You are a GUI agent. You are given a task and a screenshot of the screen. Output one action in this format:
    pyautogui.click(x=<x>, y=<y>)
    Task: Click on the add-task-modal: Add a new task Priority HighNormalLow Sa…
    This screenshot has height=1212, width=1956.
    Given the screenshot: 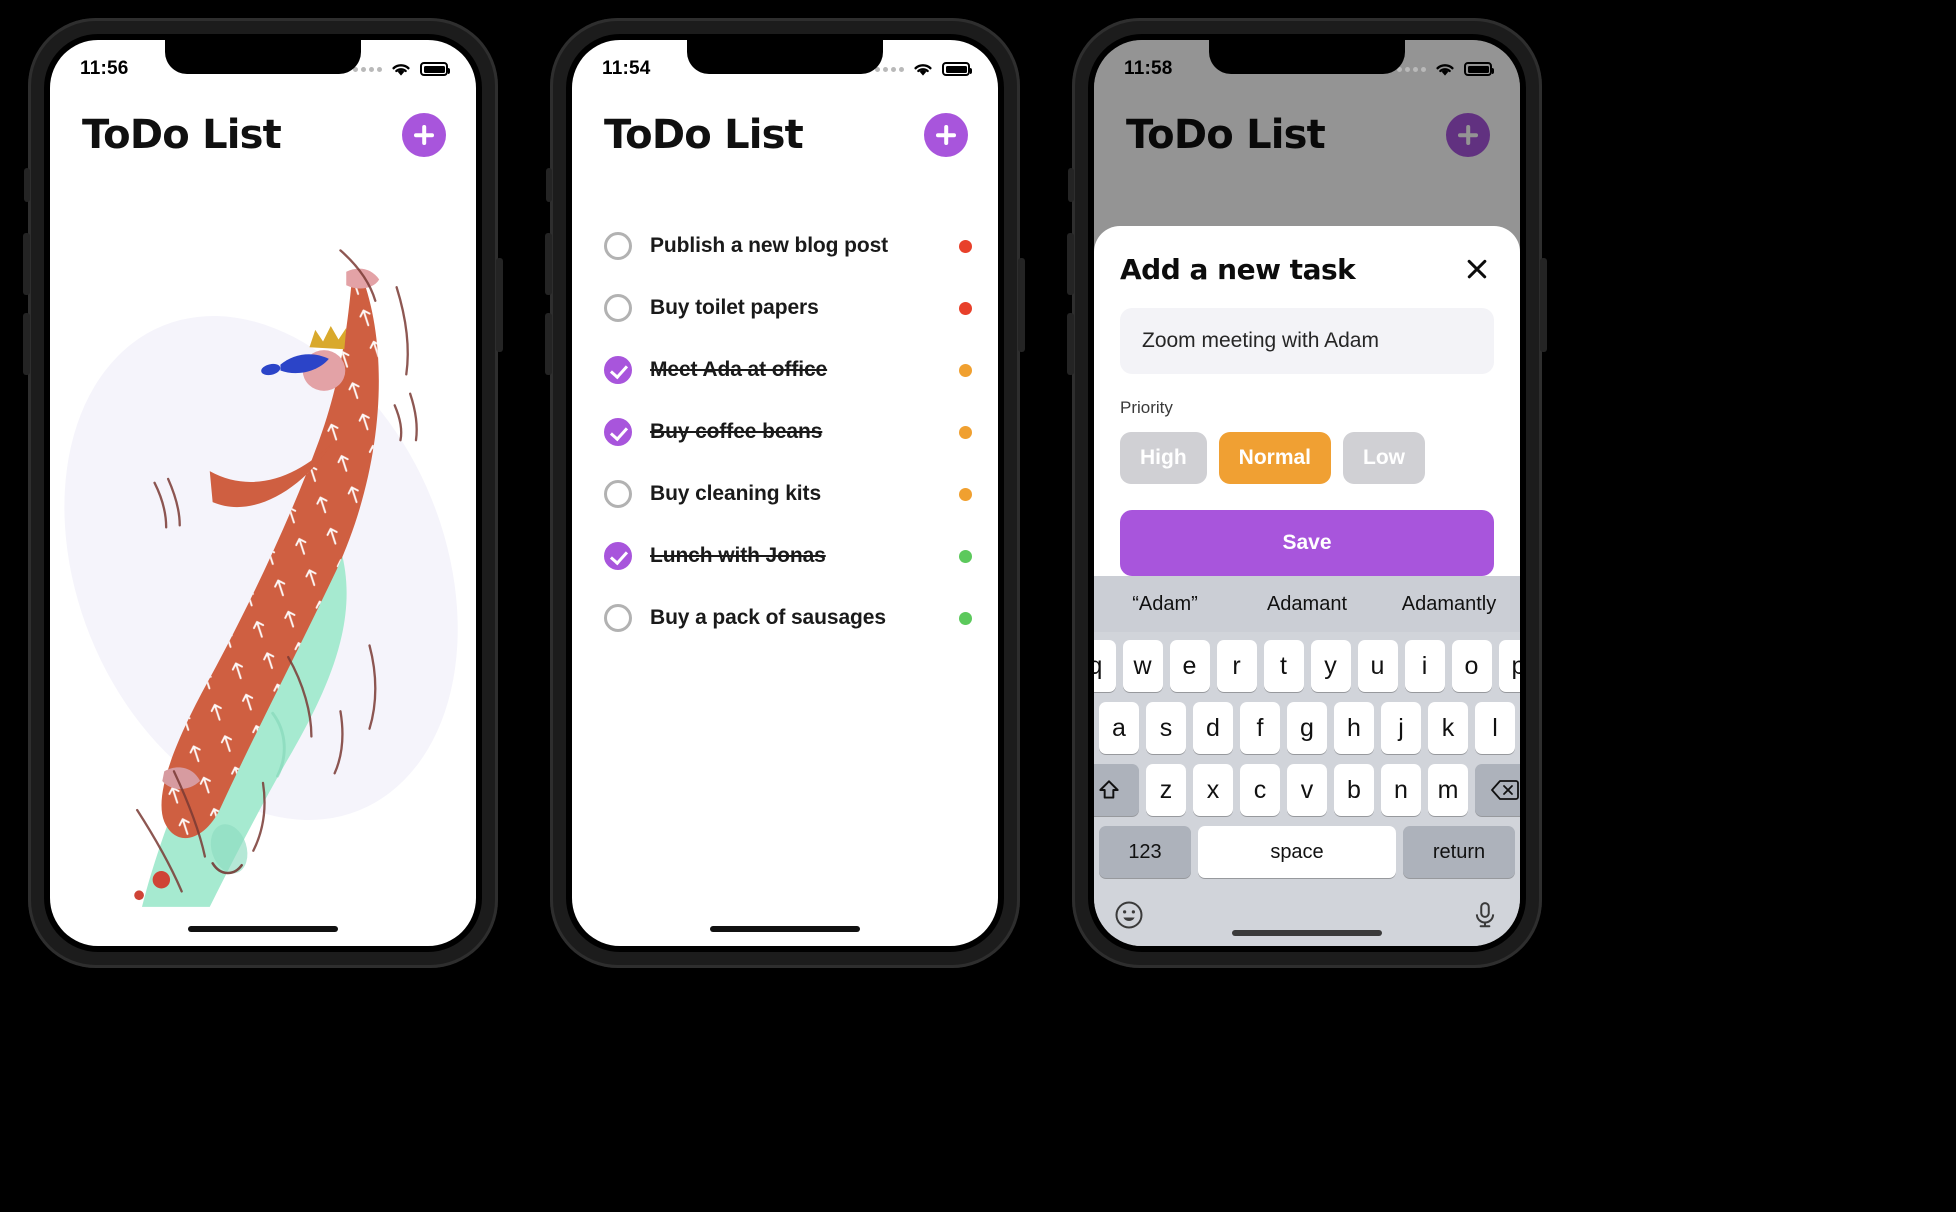 What is the action you would take?
    pyautogui.click(x=1307, y=412)
    